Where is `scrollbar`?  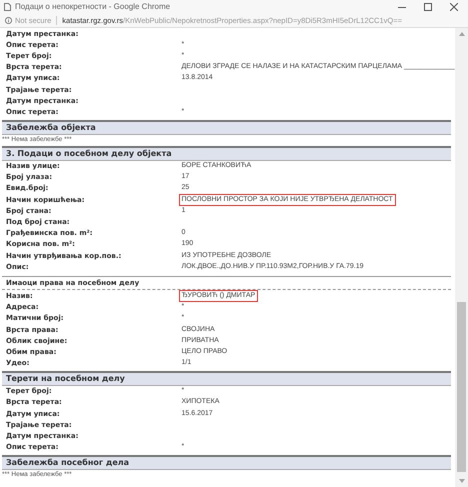 scrollbar is located at coordinates (461, 257).